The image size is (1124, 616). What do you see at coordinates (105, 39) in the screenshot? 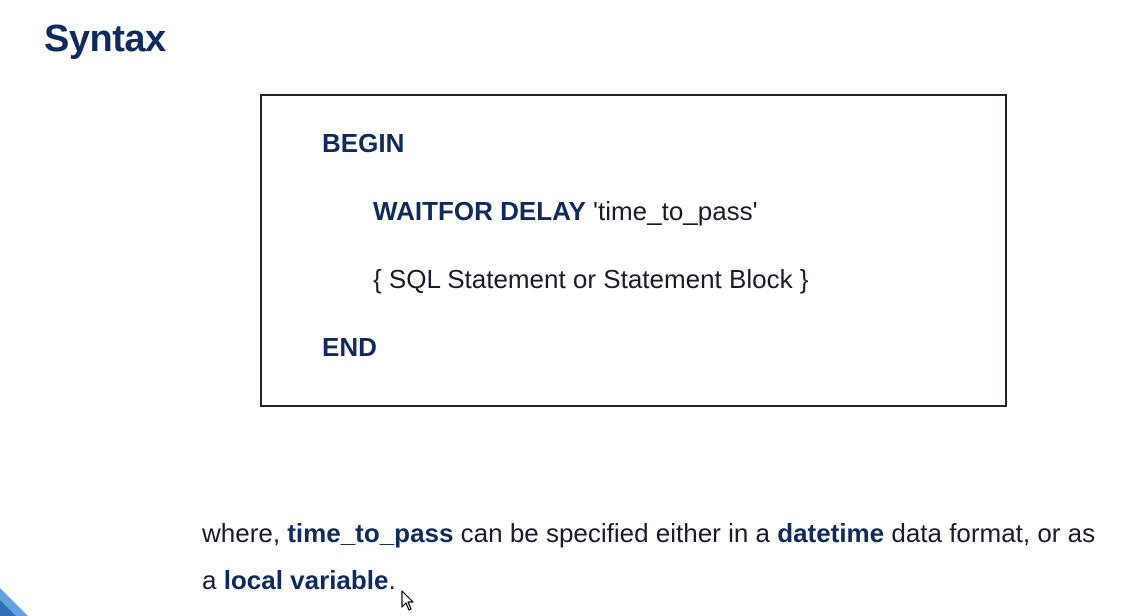
I see `slide-title: Syntax` at bounding box center [105, 39].